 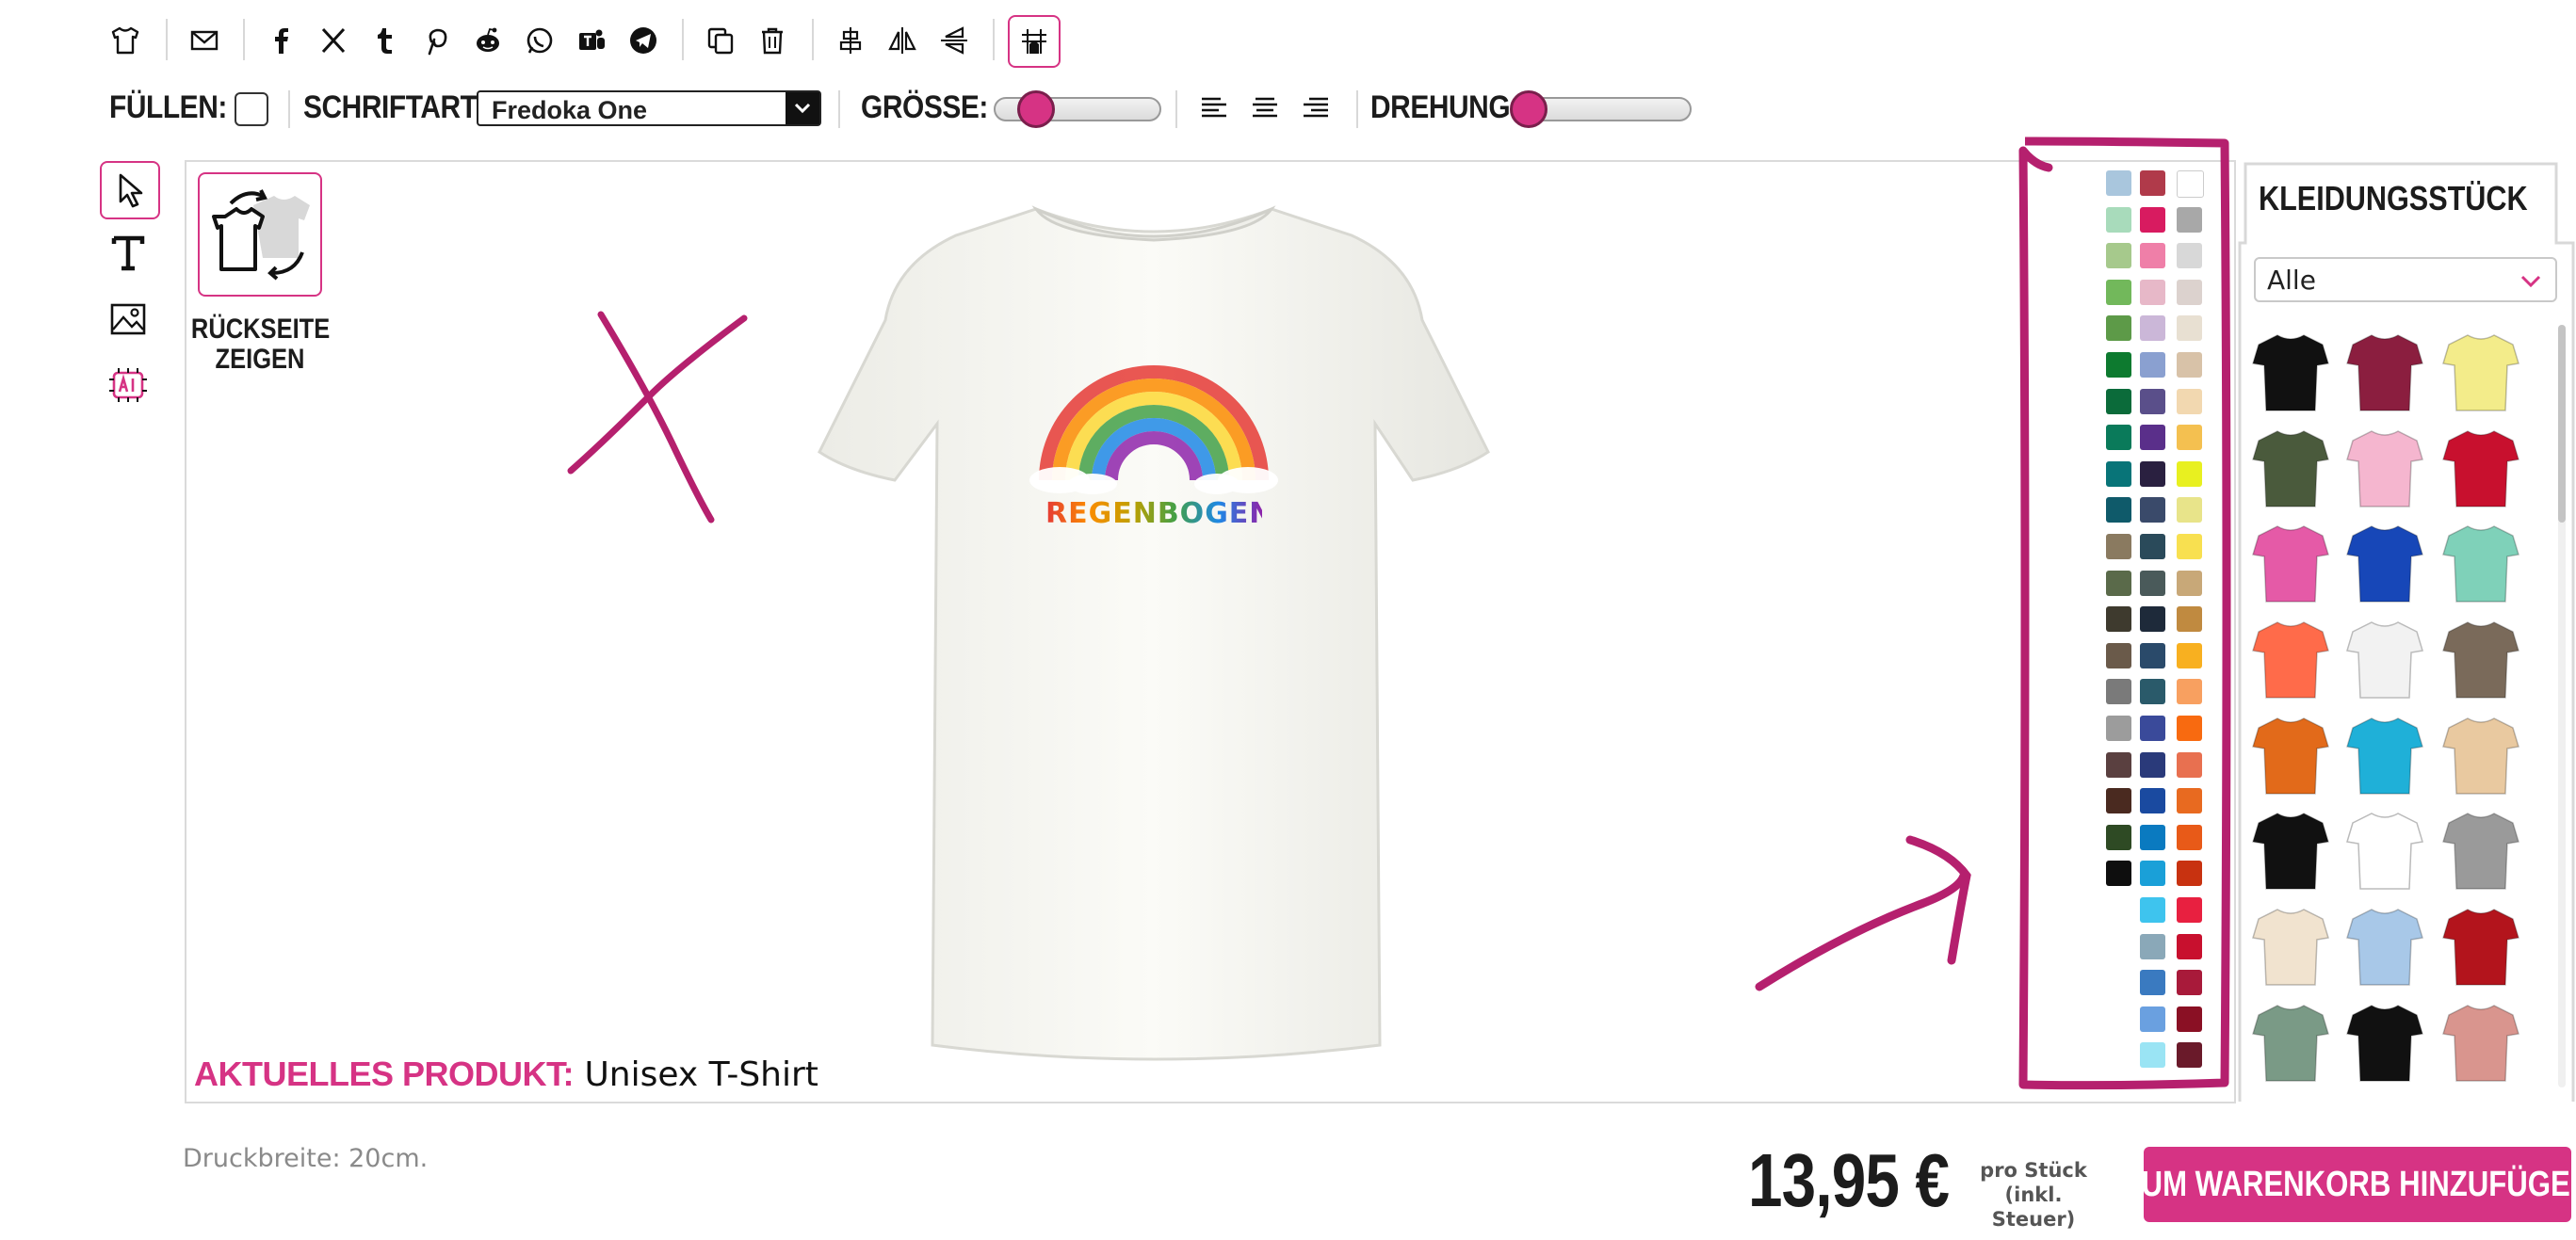 I want to click on flip-vertical-icon, so click(x=954, y=40).